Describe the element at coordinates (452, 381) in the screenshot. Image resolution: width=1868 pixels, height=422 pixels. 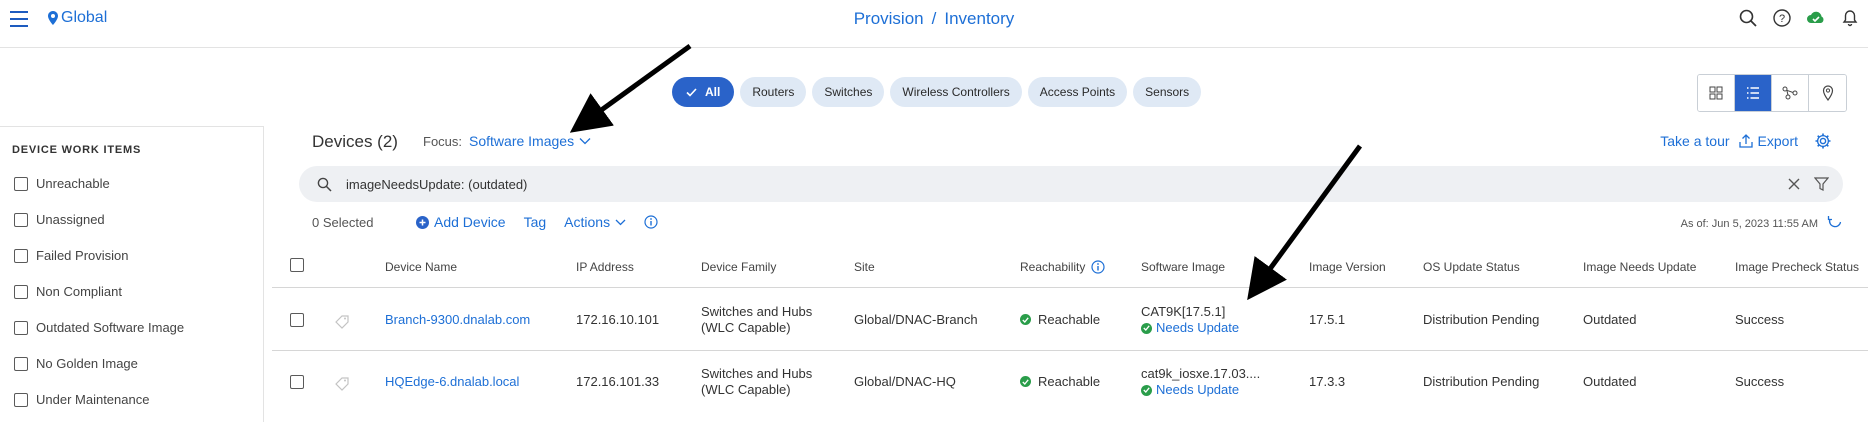
I see `device-name-link: HQEdge-6.dnalab.local` at that location.